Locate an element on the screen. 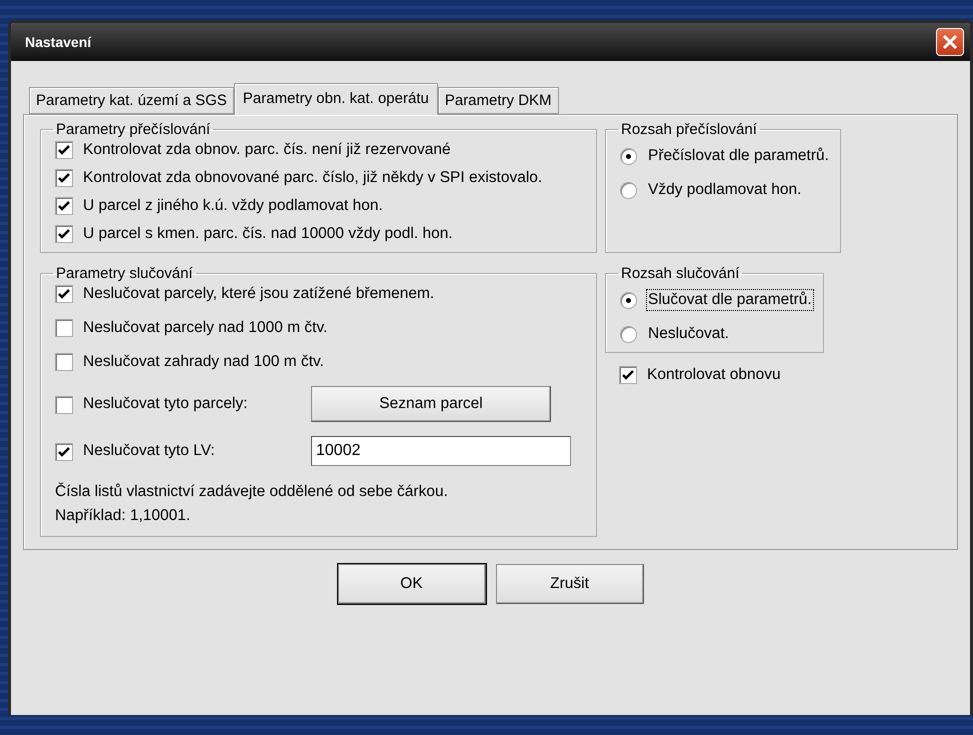 This screenshot has height=735, width=973. checkbox-label: Neslučovat tyto LV: is located at coordinates (192, 451).